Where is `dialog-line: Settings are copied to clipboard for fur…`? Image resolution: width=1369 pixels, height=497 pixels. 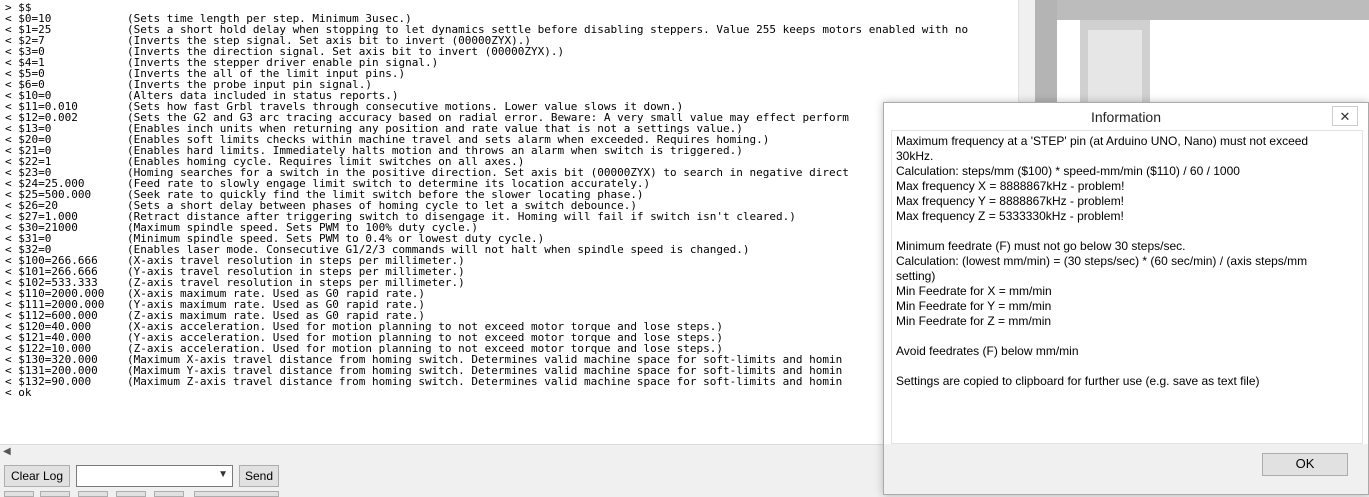
dialog-line: Settings are copied to clipboard for fur… is located at coordinates (1078, 381).